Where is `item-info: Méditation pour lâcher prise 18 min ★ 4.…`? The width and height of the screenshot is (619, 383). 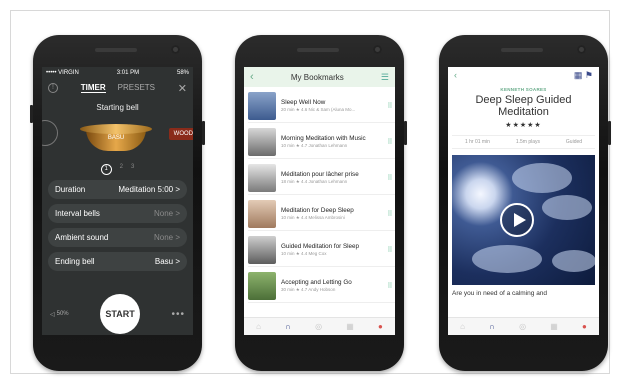 item-info: Méditation pour lâcher prise 18 min ★ 4.… is located at coordinates (333, 178).